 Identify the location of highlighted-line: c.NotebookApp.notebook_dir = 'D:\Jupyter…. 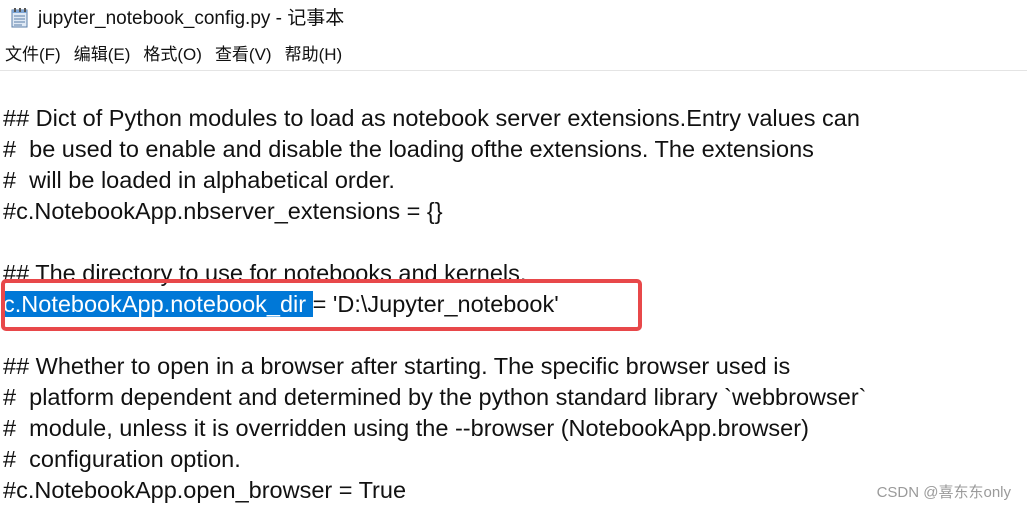
(281, 304).